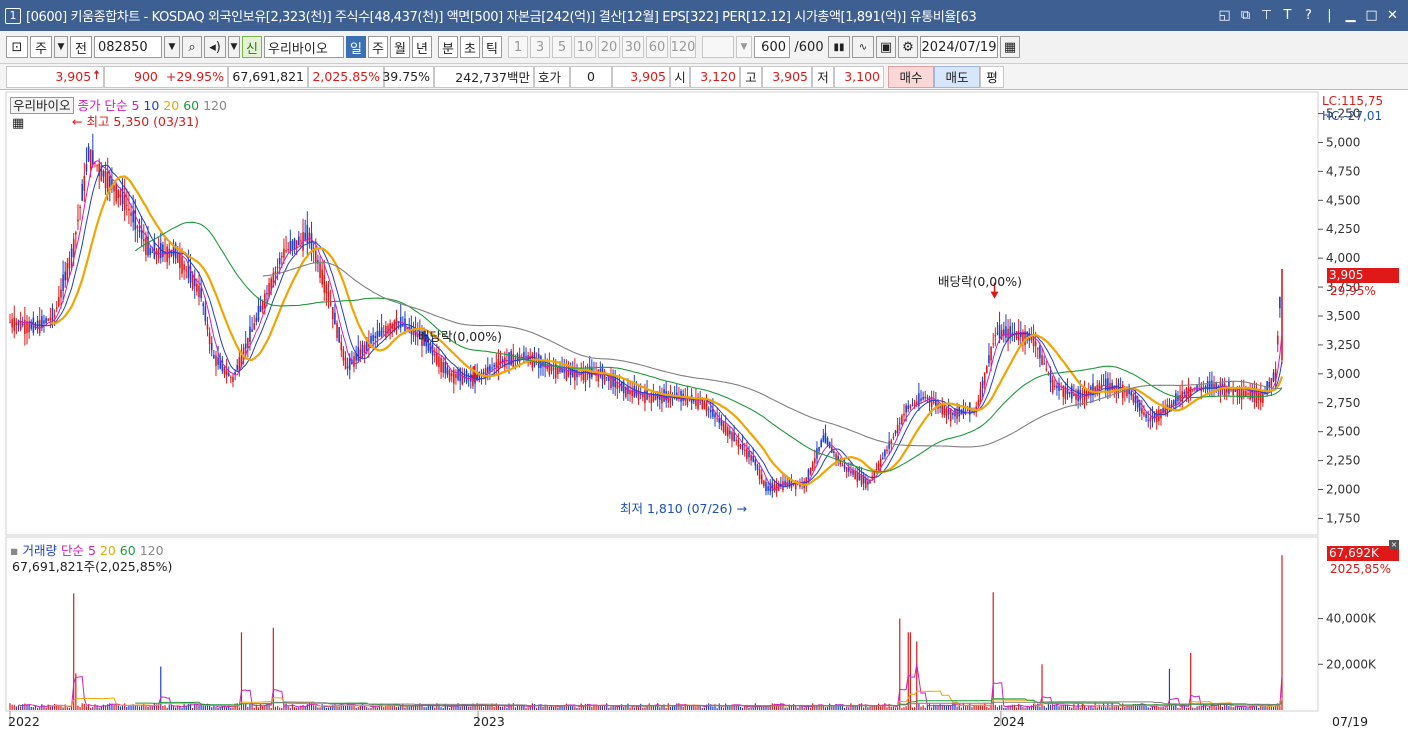 This screenshot has width=1408, height=737. I want to click on speaker-icon: ◂), so click(215, 47).